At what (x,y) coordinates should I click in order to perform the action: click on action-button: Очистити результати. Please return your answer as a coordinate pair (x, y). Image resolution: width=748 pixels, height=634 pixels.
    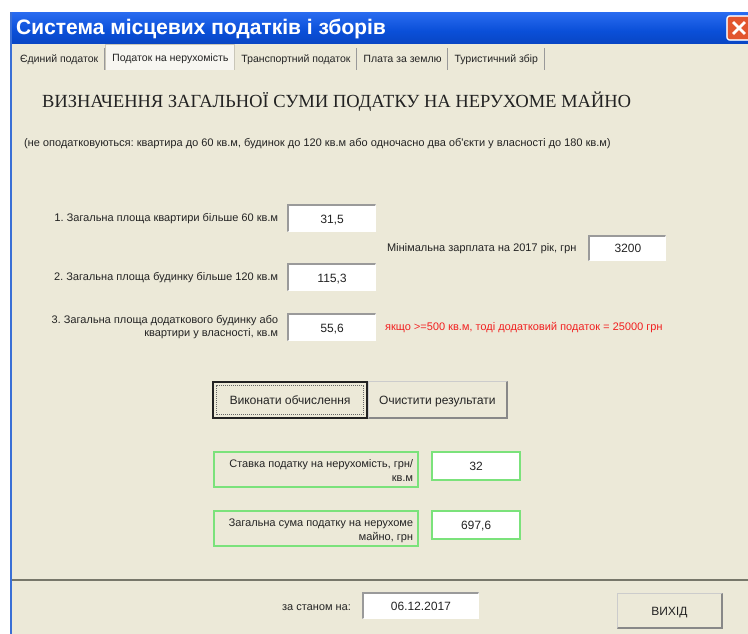
    Looking at the image, I should click on (438, 400).